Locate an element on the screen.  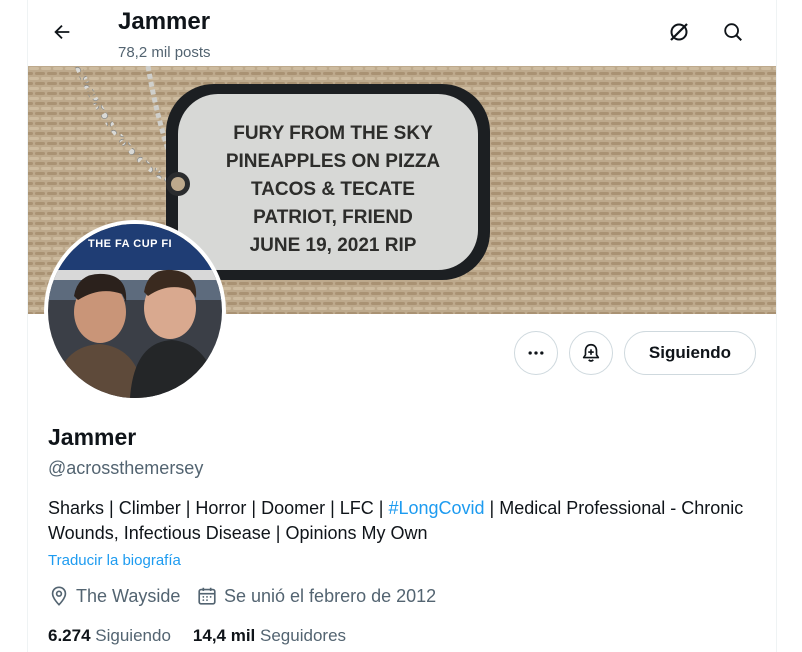
follow-stats: 6.274 Siguiendo 14,4 mil Seguidores is located at coordinates (208, 636).